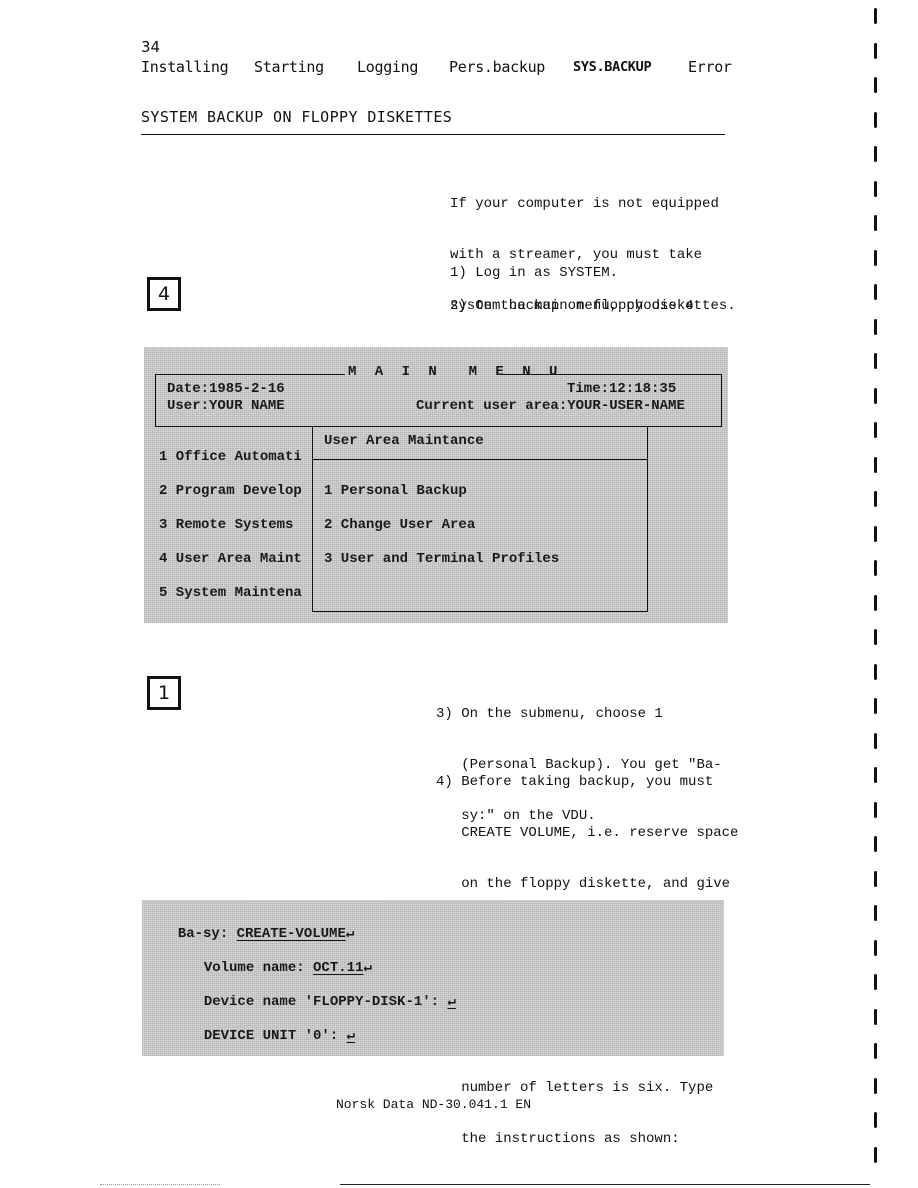 Image resolution: width=918 pixels, height=1188 pixels. Describe the element at coordinates (549, 714) in the screenshot. I see `step-line: 3) On the submenu, choose 1` at that location.